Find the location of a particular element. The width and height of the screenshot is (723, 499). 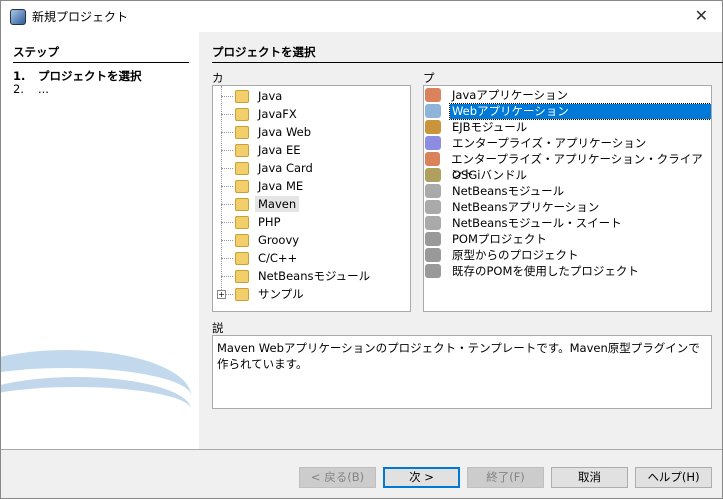

category-item: Java EE is located at coordinates (258, 150).